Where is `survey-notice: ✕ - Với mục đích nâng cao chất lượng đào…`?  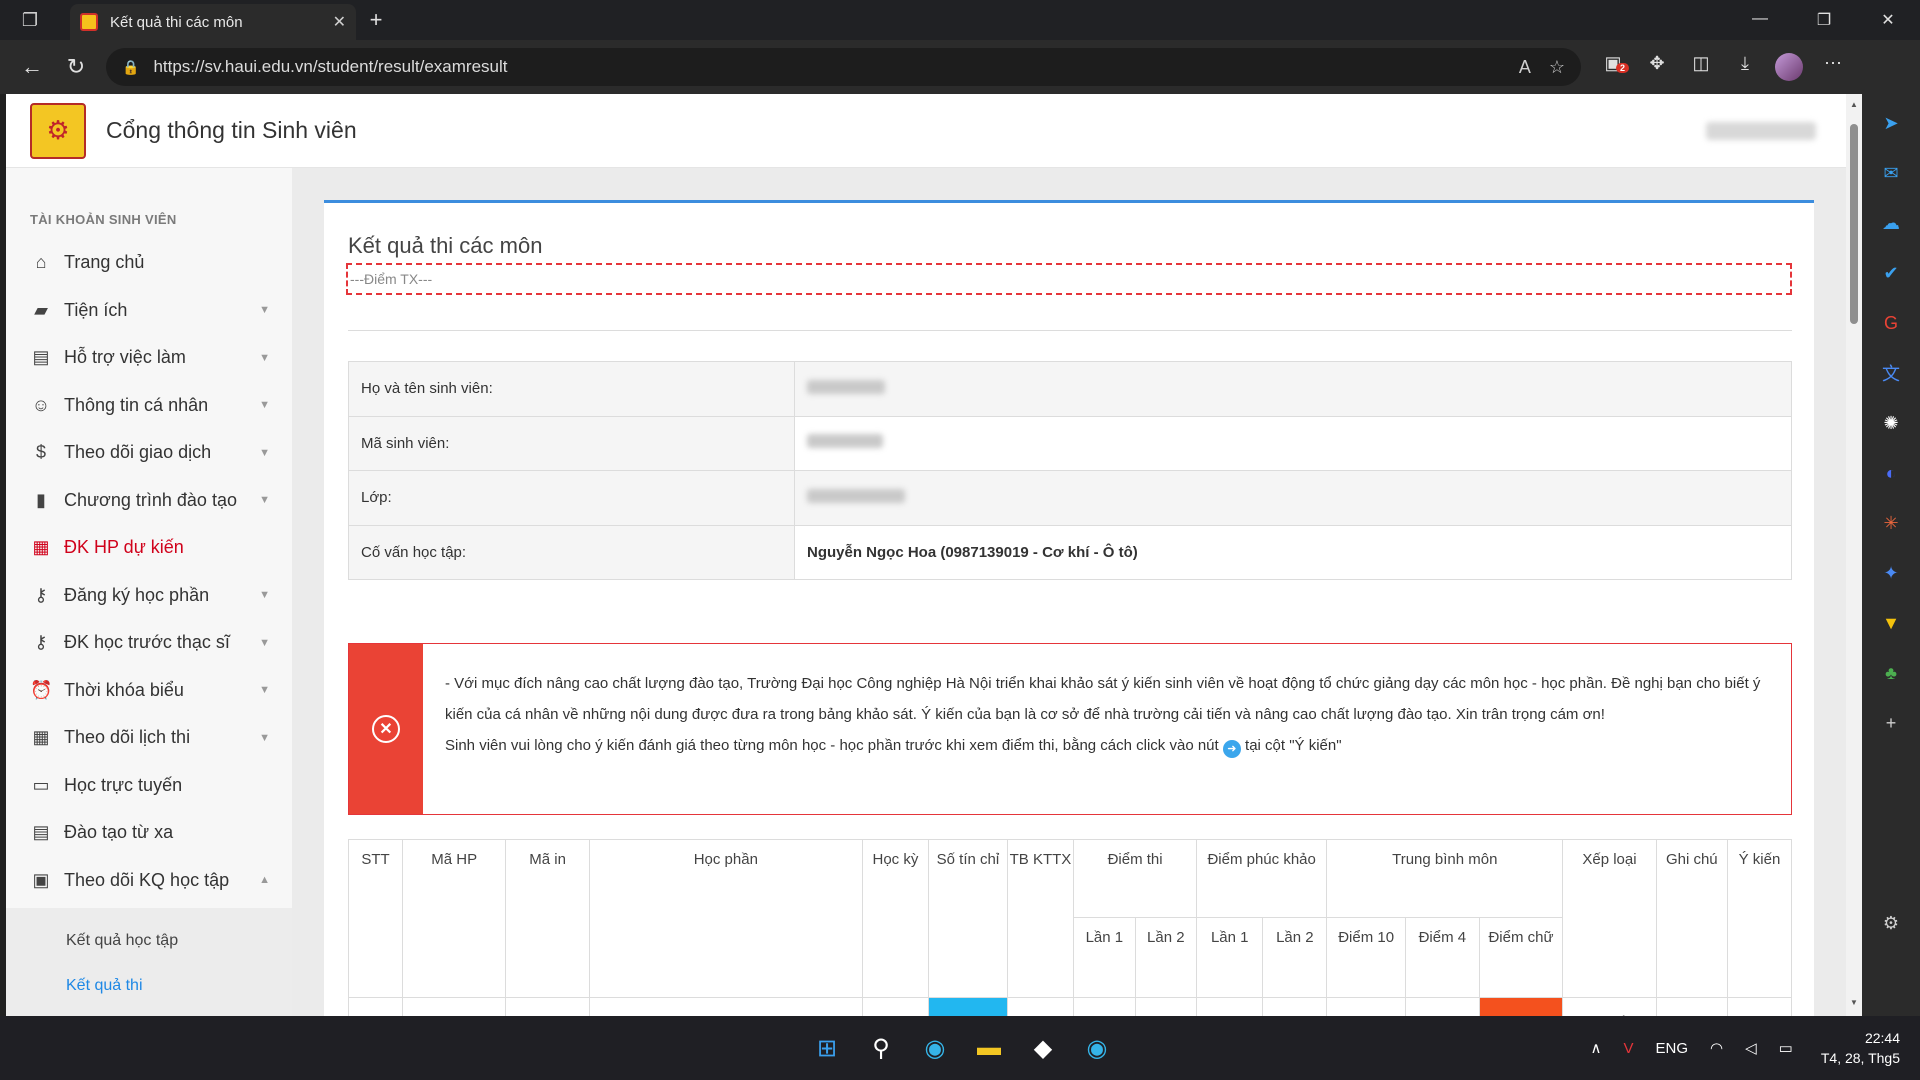
survey-notice: ✕ - Với mục đích nâng cao chất lượng đào… is located at coordinates (1070, 729).